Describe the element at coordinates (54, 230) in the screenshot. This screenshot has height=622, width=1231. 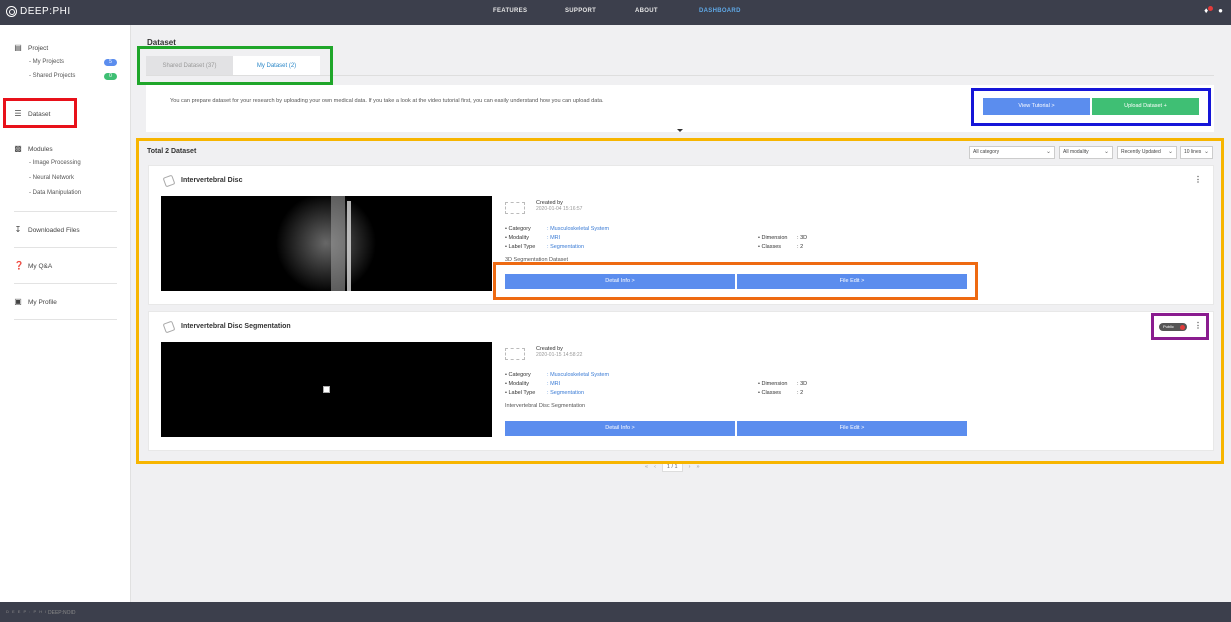
I see `sidebar-item-label: Downloaded Files` at that location.